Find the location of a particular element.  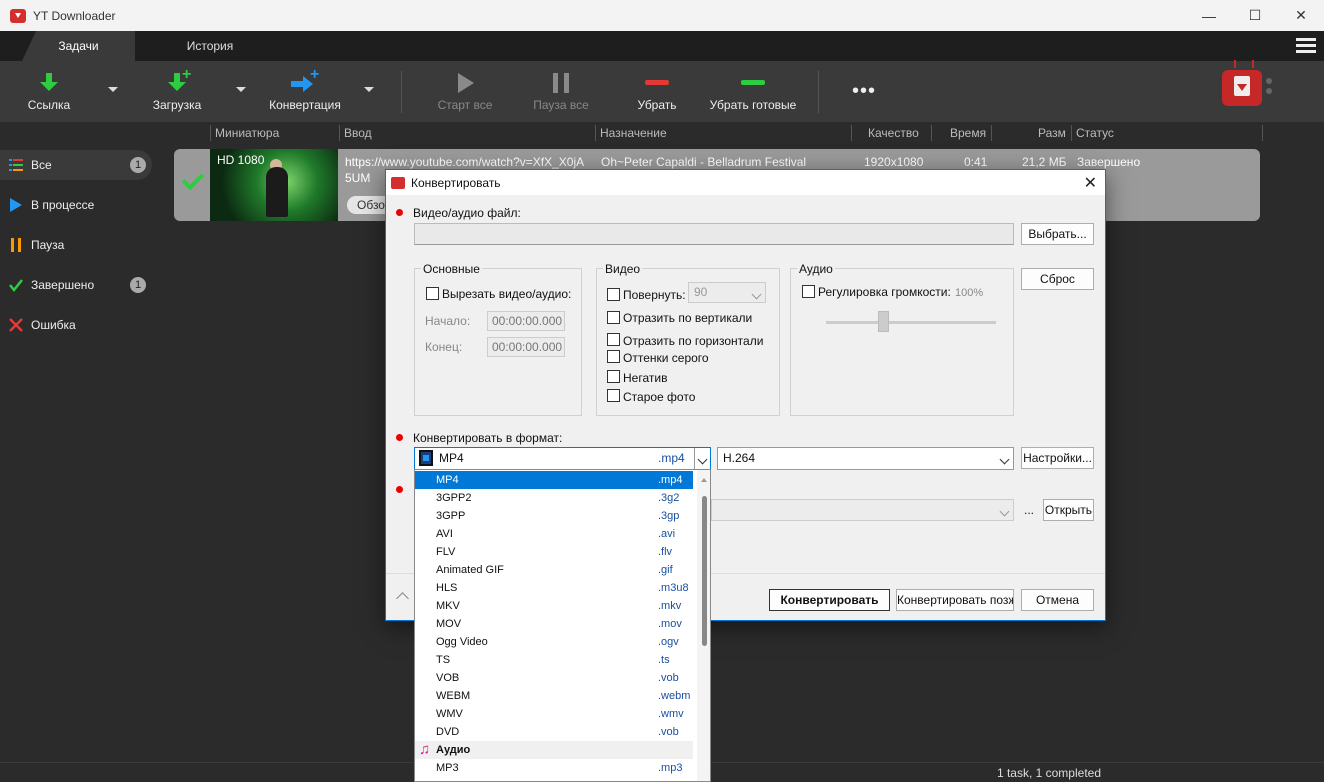

tab-tasks: Задачи is located at coordinates (78, 46).